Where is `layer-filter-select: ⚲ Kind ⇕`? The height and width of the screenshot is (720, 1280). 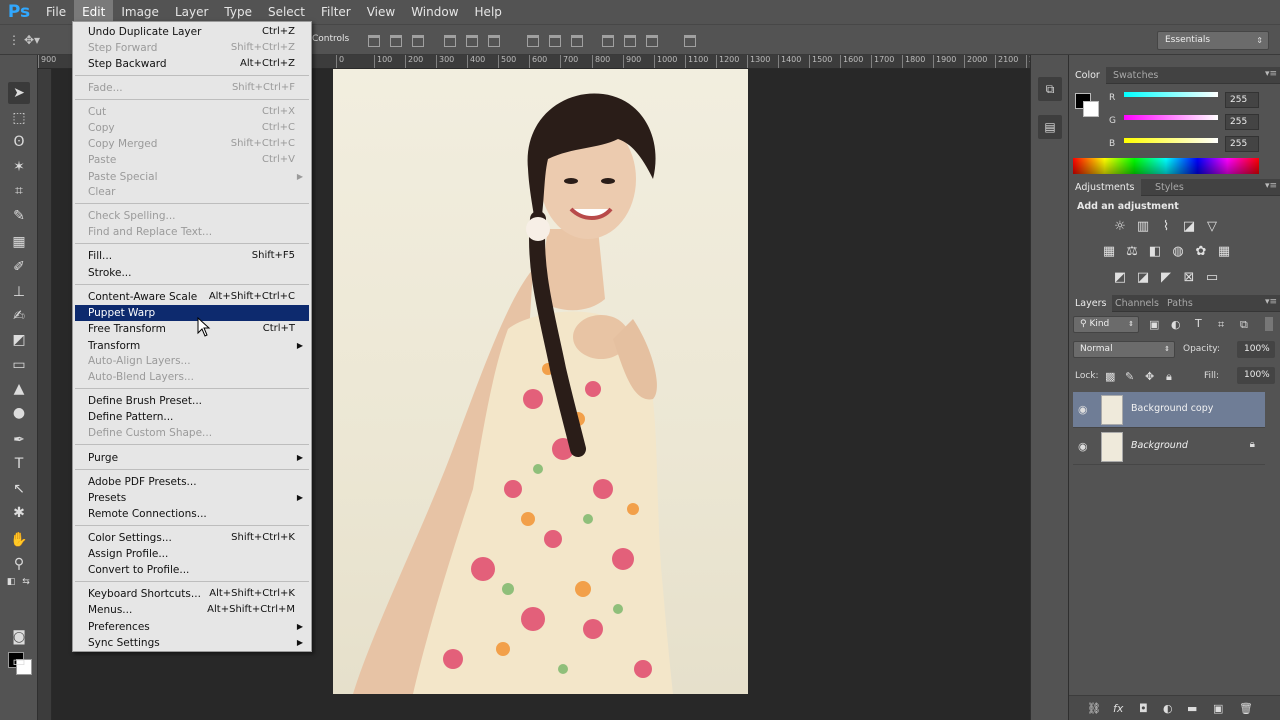 layer-filter-select: ⚲ Kind ⇕ is located at coordinates (1106, 324).